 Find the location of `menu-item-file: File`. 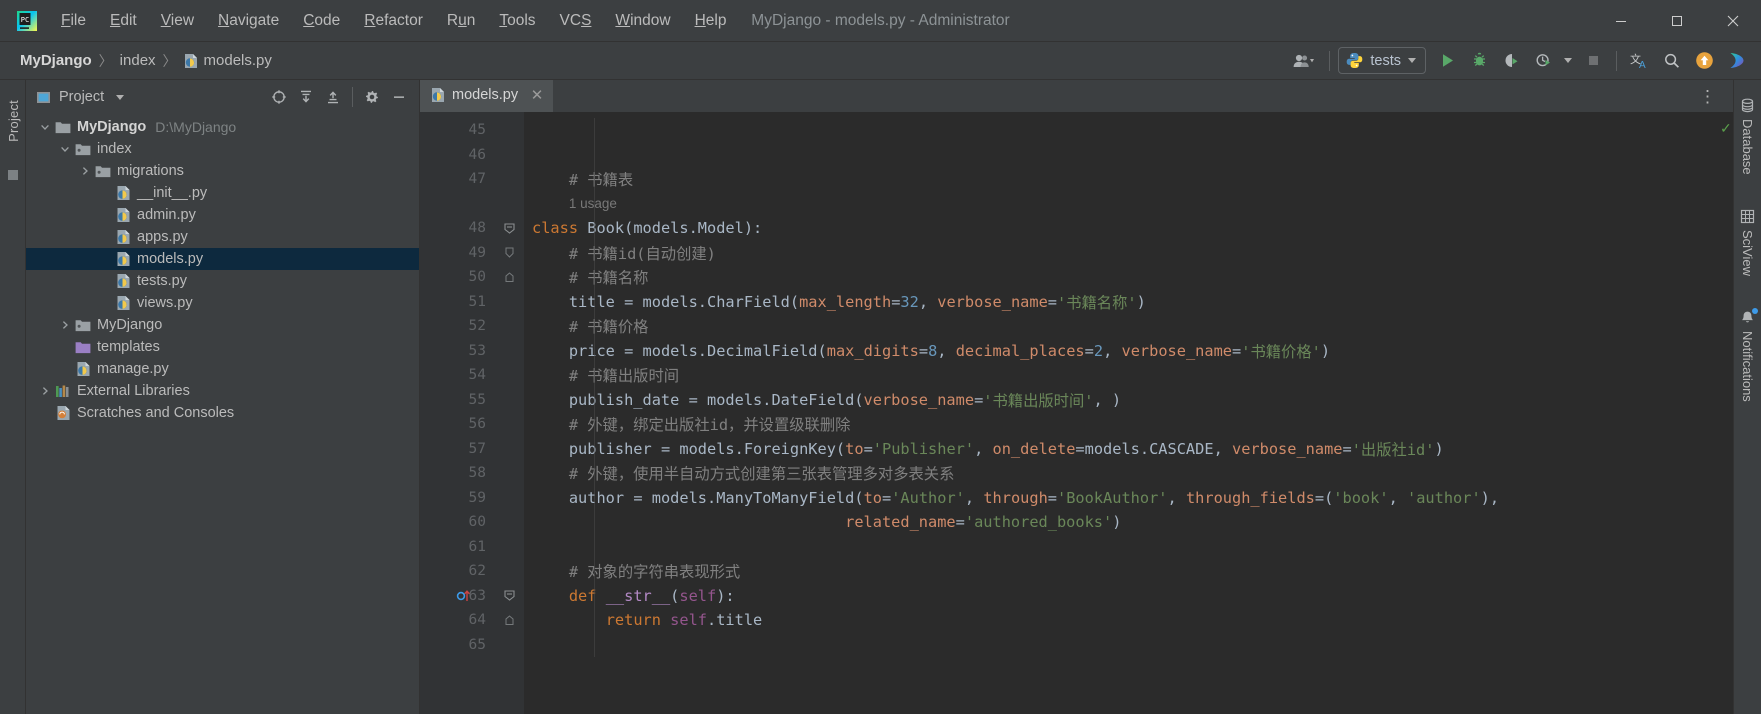

menu-item-file: File is located at coordinates (73, 21).